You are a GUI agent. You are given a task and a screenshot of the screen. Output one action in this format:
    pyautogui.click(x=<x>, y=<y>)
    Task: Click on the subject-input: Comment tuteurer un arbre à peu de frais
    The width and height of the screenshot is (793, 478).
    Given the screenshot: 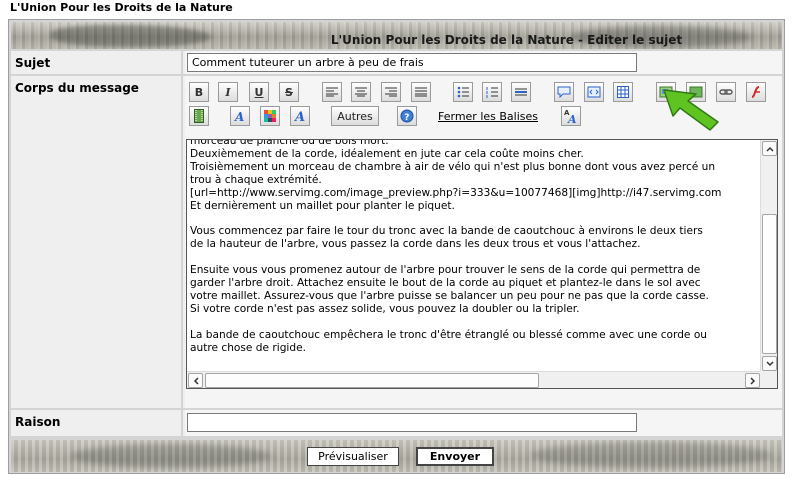 What is the action you would take?
    pyautogui.click(x=412, y=62)
    